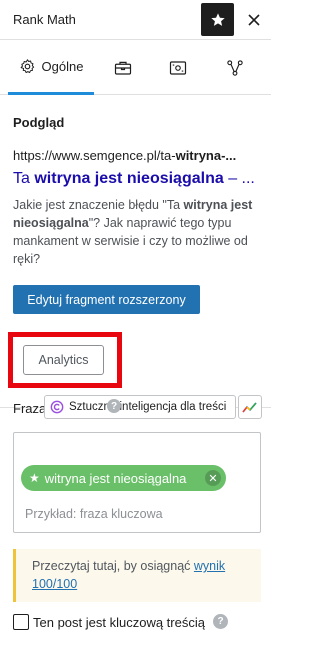 This screenshot has width=320, height=649. I want to click on star-icon, so click(217, 19).